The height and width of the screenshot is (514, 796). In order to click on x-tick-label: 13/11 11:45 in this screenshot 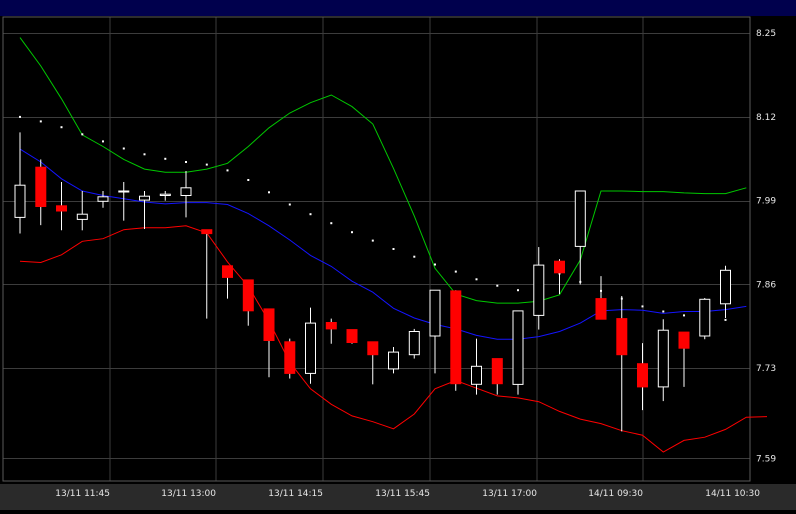, I will do `click(82, 494)`.